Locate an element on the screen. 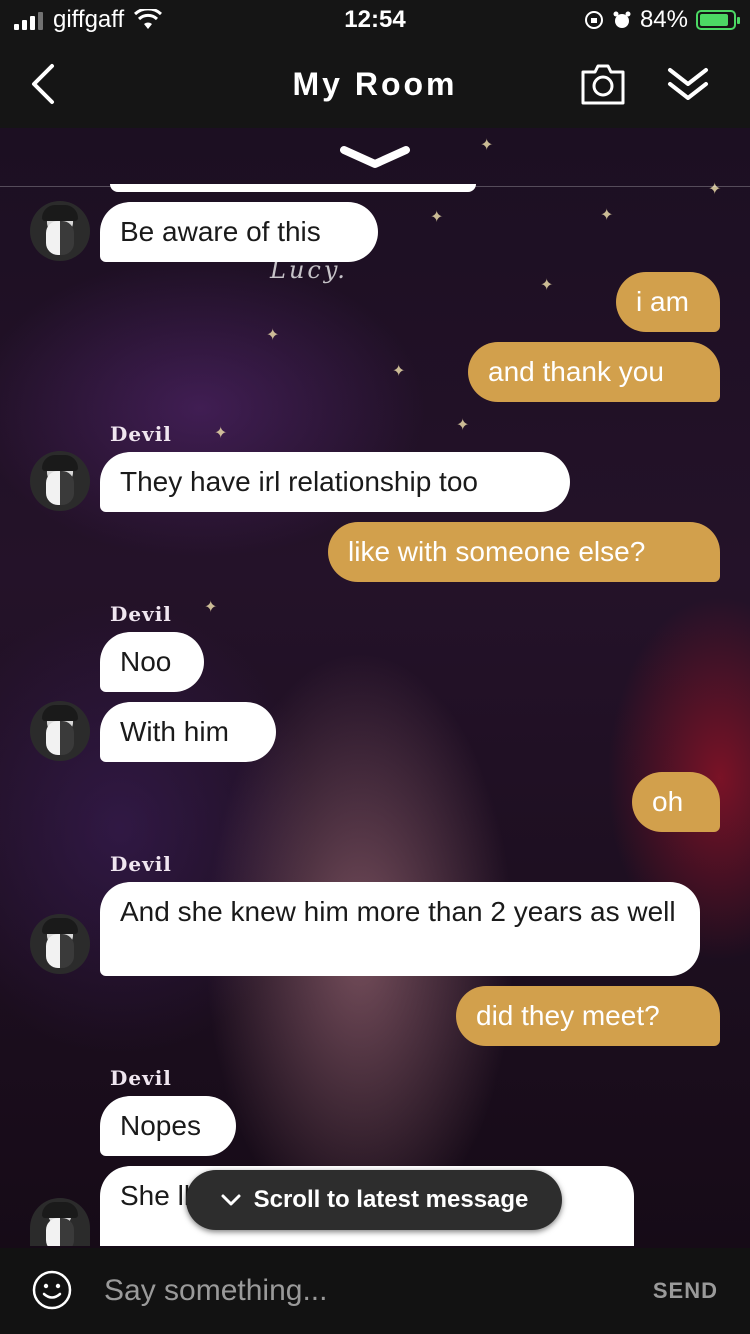  system-indicators: 84% is located at coordinates (662, 20).